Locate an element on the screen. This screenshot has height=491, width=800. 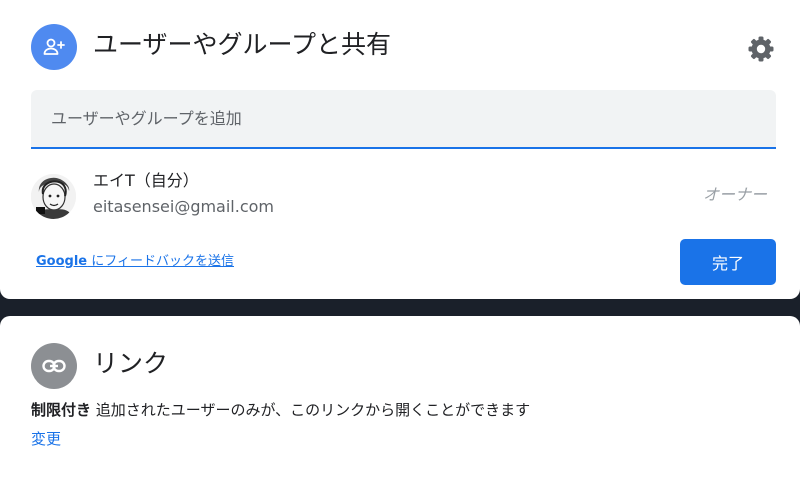
feedback-link: Google にフィードバックを送信 is located at coordinates (135, 262).